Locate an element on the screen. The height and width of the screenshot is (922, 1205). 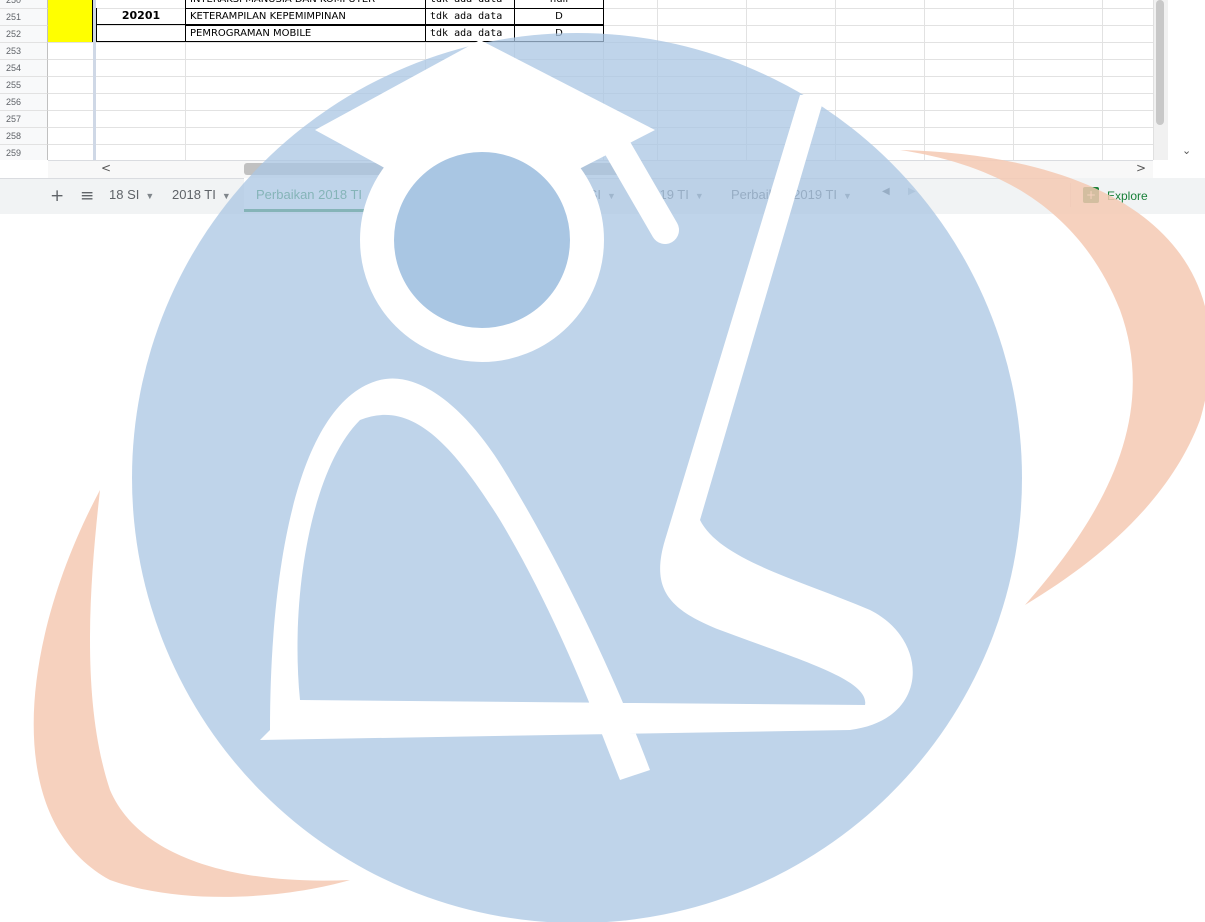
tab-label: 2019 TI is located at coordinates (667, 194).